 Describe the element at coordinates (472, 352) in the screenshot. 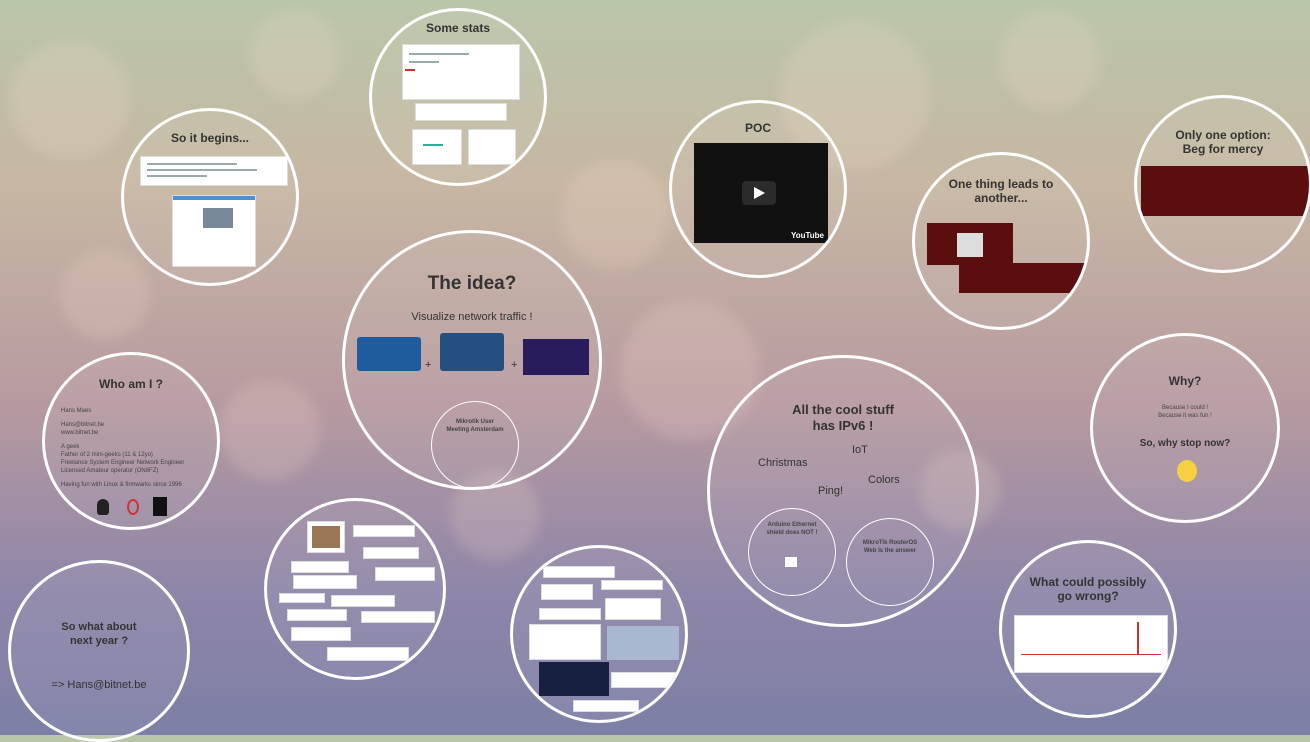

I see `ethernet-shield-image` at that location.